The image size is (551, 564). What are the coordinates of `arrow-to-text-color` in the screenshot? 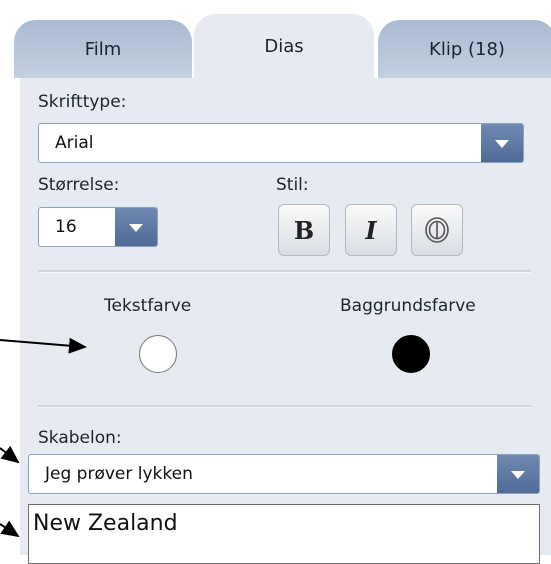 It's located at (43, 345).